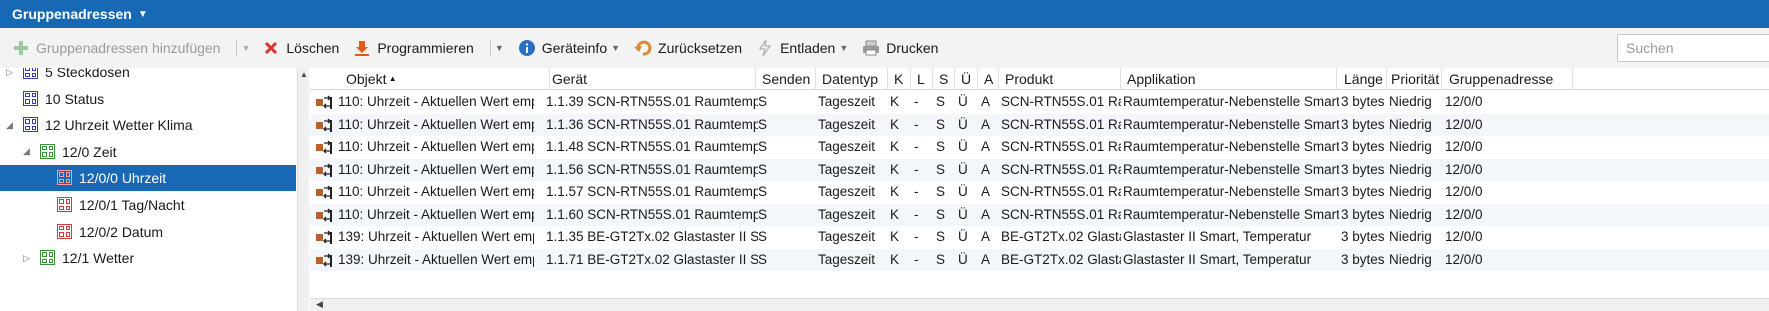 This screenshot has height=311, width=1769. What do you see at coordinates (89, 151) in the screenshot?
I see `tree-item-label: 12/0 Zeit` at bounding box center [89, 151].